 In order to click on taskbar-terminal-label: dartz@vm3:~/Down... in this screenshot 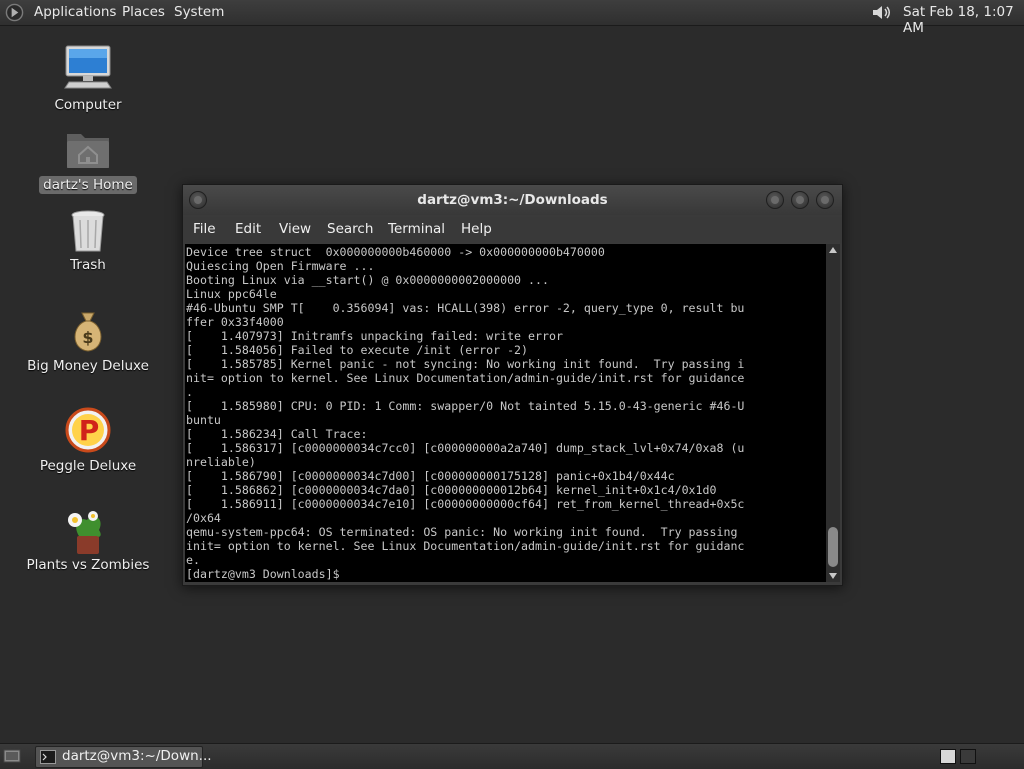, I will do `click(137, 756)`.